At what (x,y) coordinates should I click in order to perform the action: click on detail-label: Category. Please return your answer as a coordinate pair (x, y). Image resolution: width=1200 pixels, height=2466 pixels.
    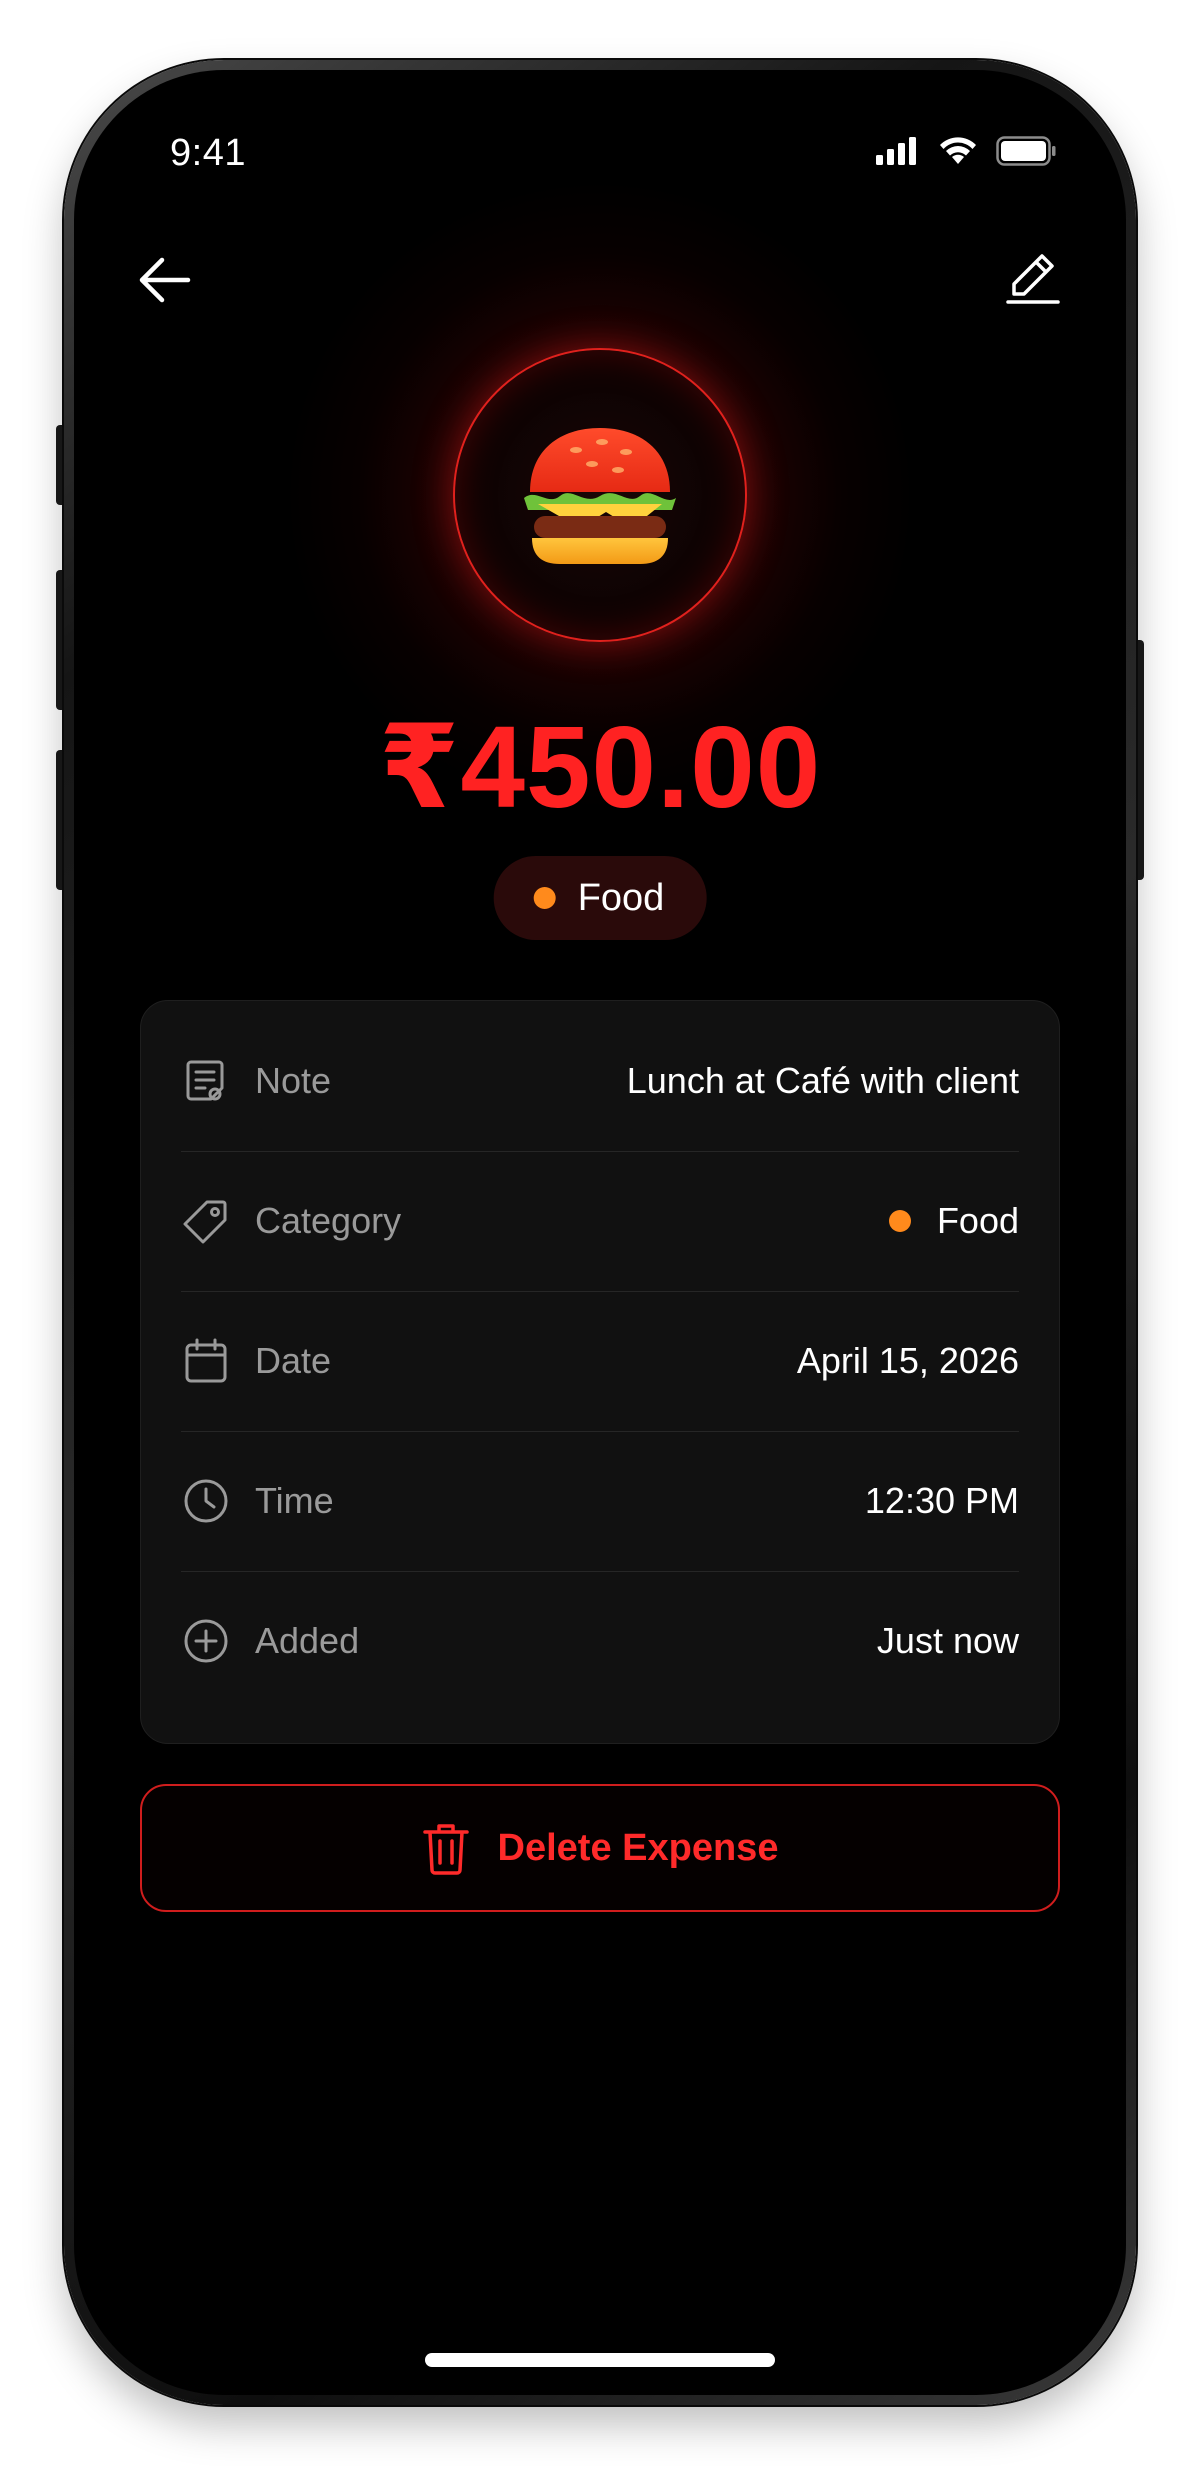
    Looking at the image, I should click on (328, 1220).